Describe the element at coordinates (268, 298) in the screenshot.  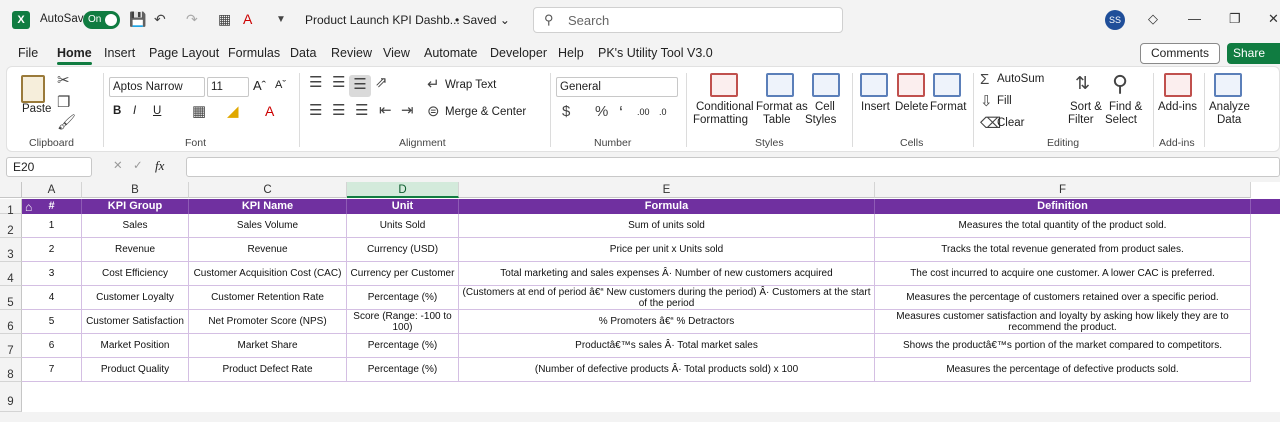
I see `table-cell: Customer Retention Rate` at that location.